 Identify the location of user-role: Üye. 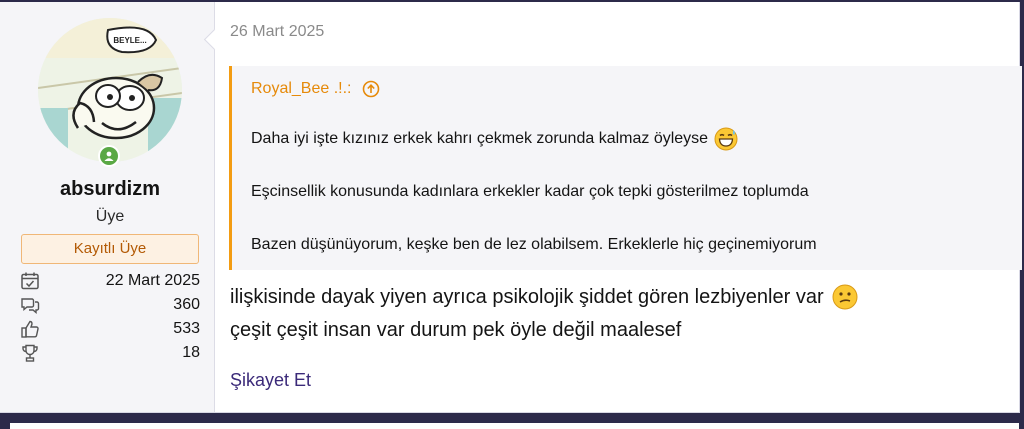
(110, 216).